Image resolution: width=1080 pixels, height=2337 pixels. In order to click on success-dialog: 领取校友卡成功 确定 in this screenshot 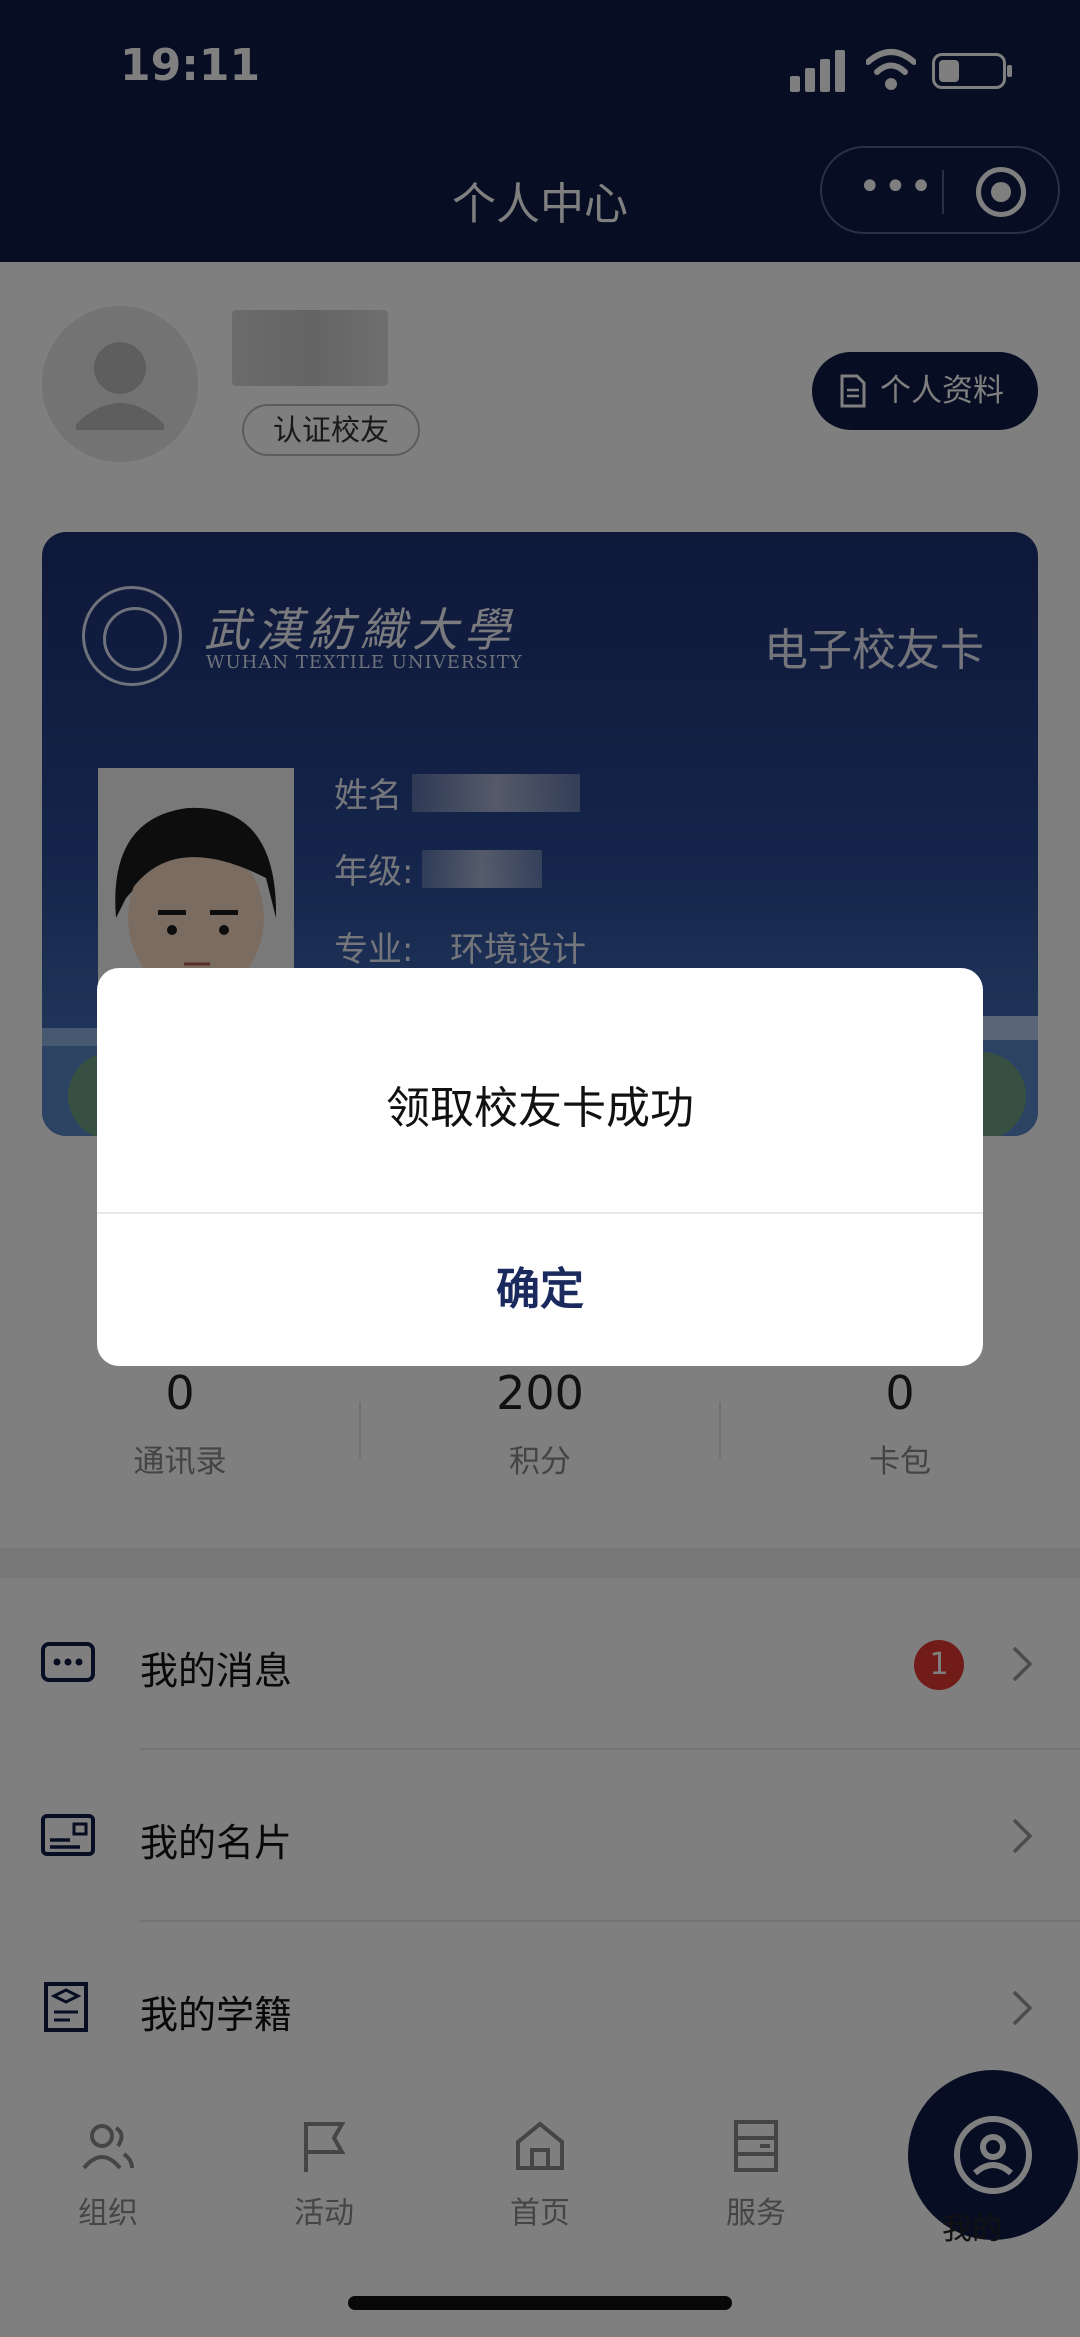, I will do `click(540, 1167)`.